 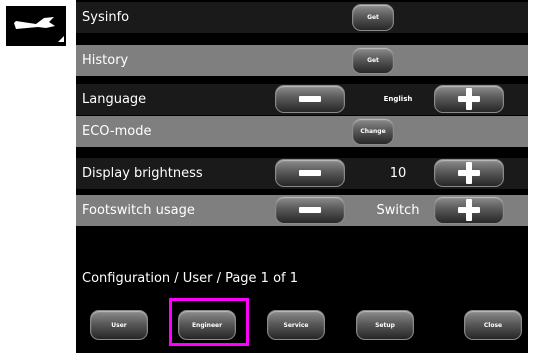 I want to click on user-button: User, so click(x=119, y=325).